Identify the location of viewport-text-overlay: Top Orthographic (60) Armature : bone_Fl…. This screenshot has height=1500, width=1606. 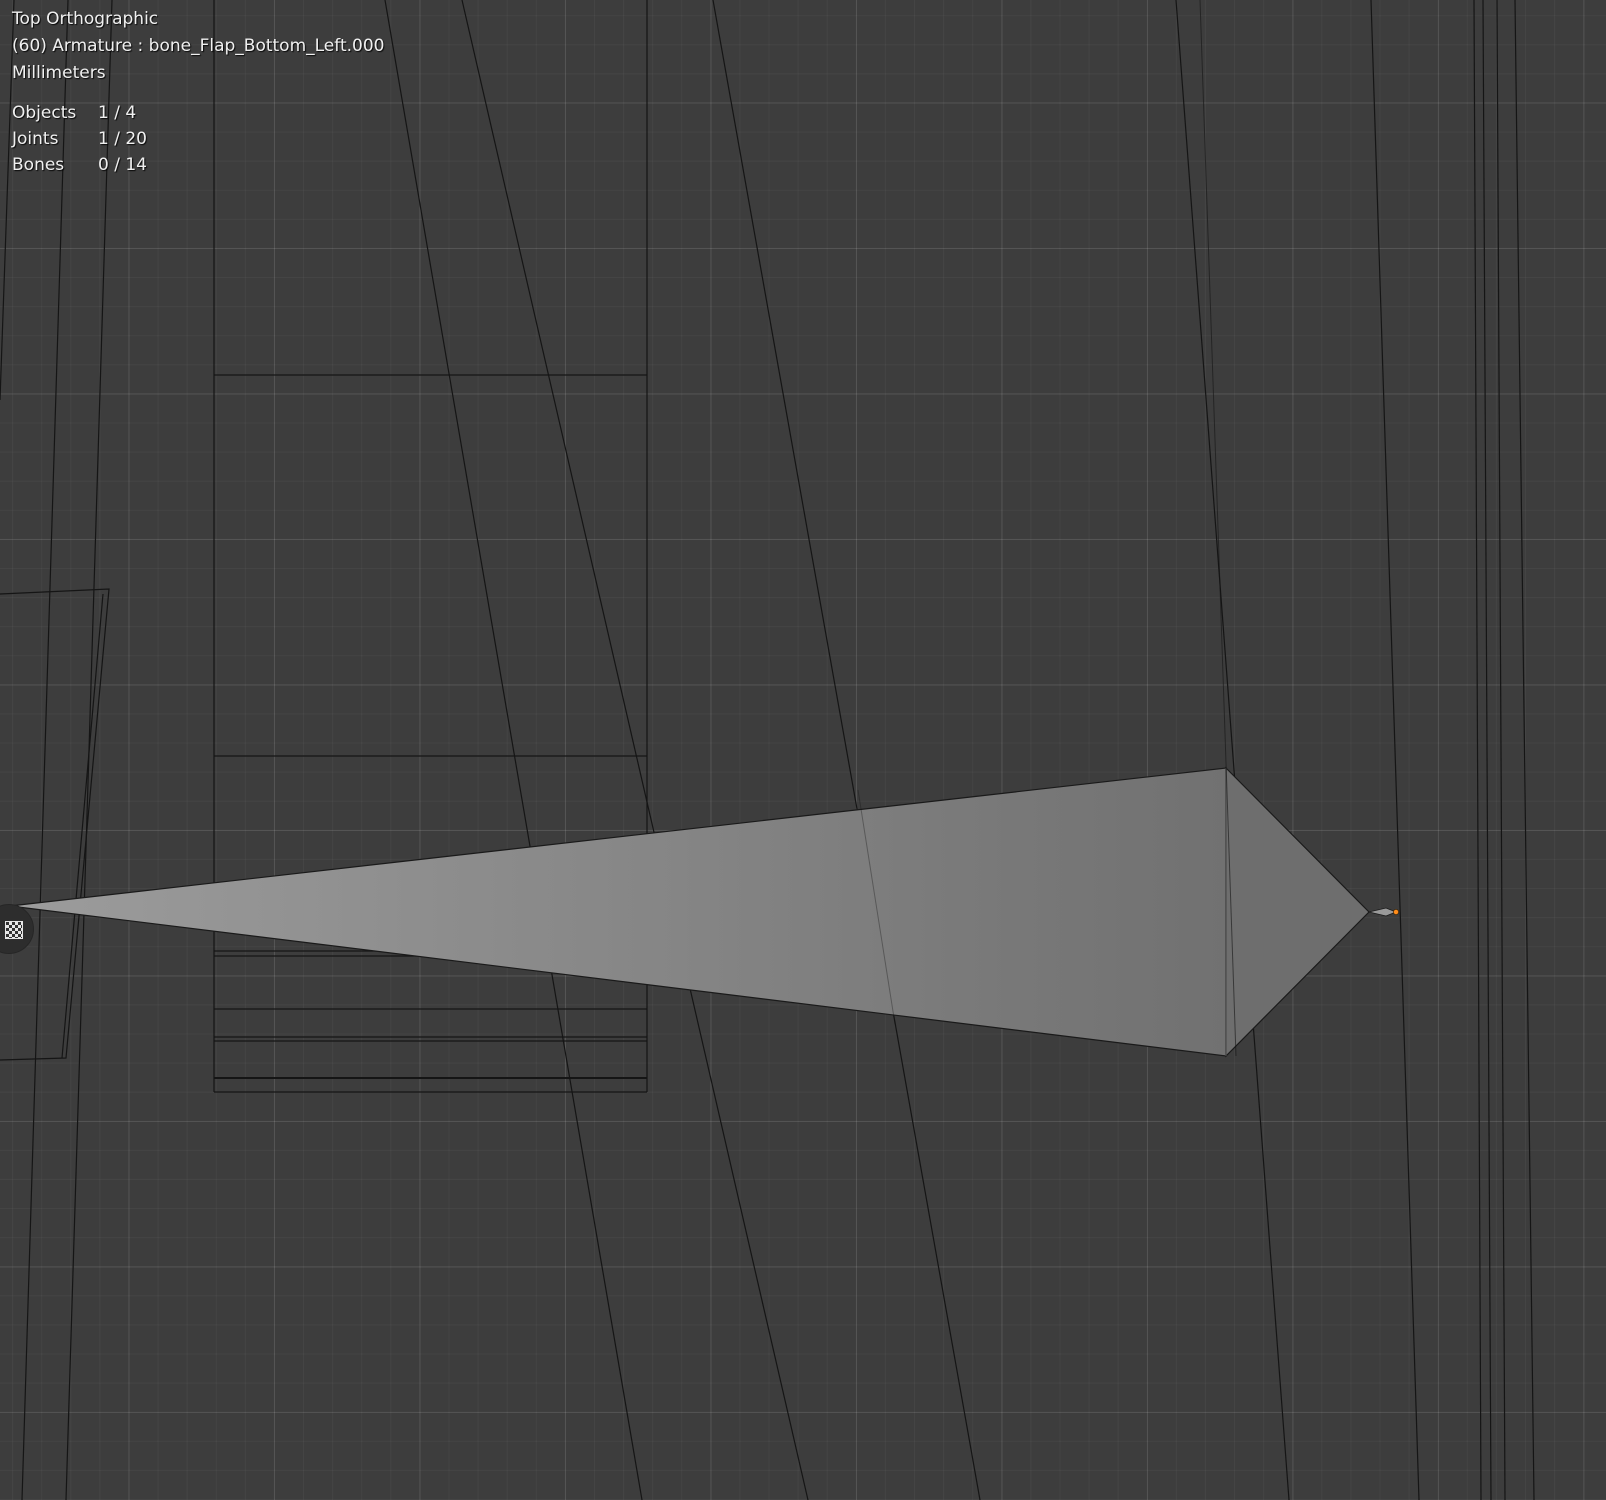
(198, 92).